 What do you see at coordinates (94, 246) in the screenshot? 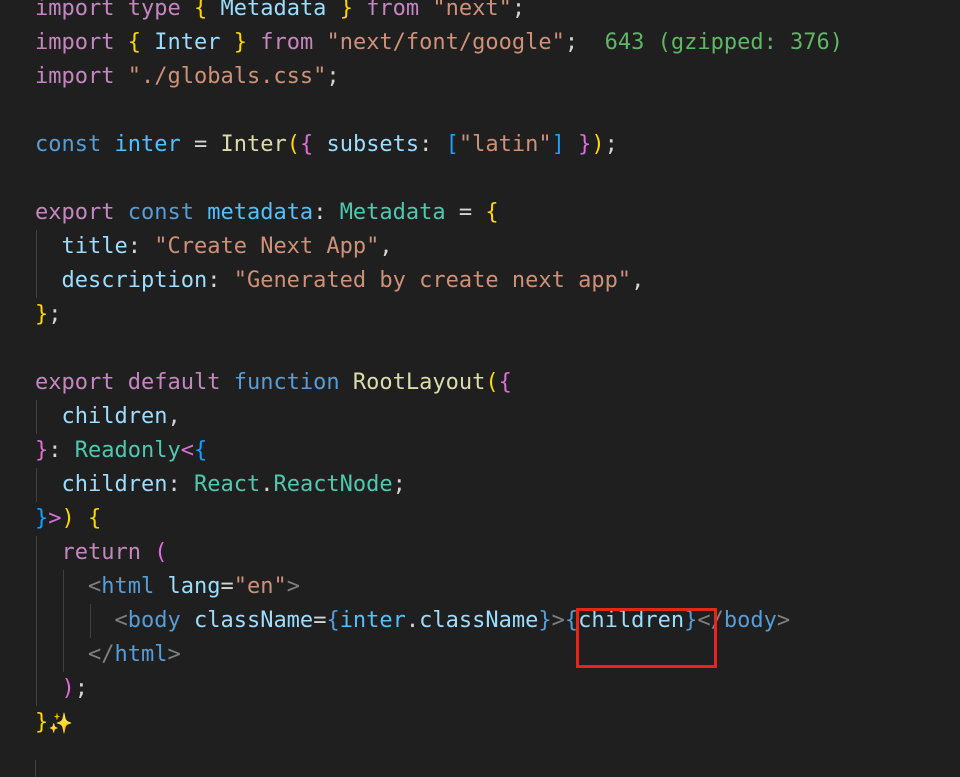
I see `code-token: title` at bounding box center [94, 246].